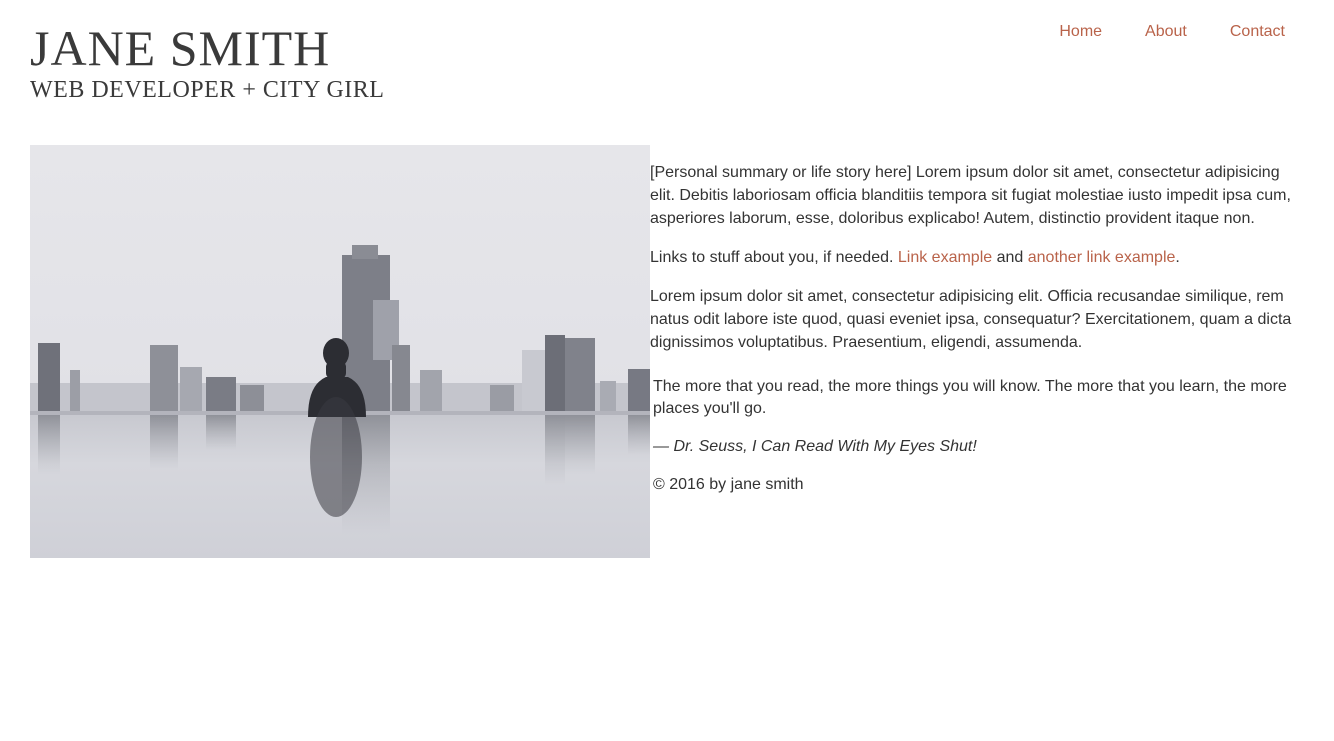  I want to click on copyright-text: © 2016 by jane smith, so click(728, 484).